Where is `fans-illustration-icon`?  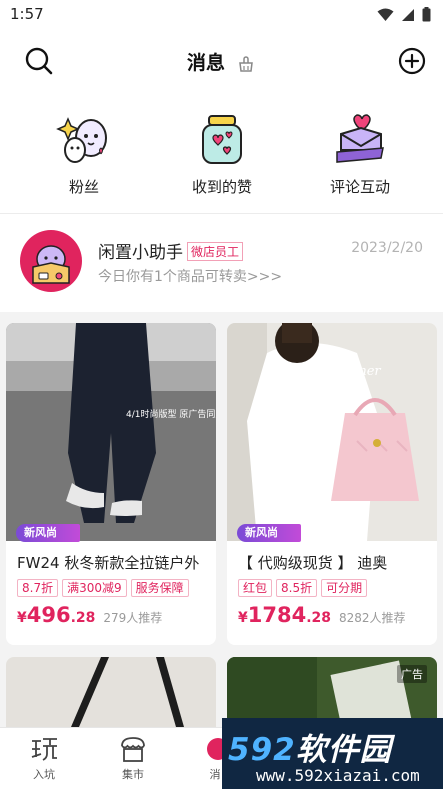
fans-illustration-icon is located at coordinates (84, 139).